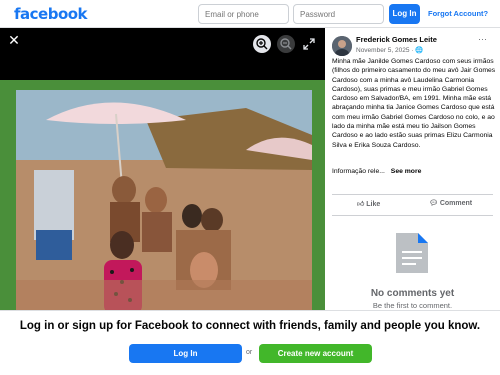  What do you see at coordinates (404, 14) in the screenshot?
I see `header-login-button: Log In` at bounding box center [404, 14].